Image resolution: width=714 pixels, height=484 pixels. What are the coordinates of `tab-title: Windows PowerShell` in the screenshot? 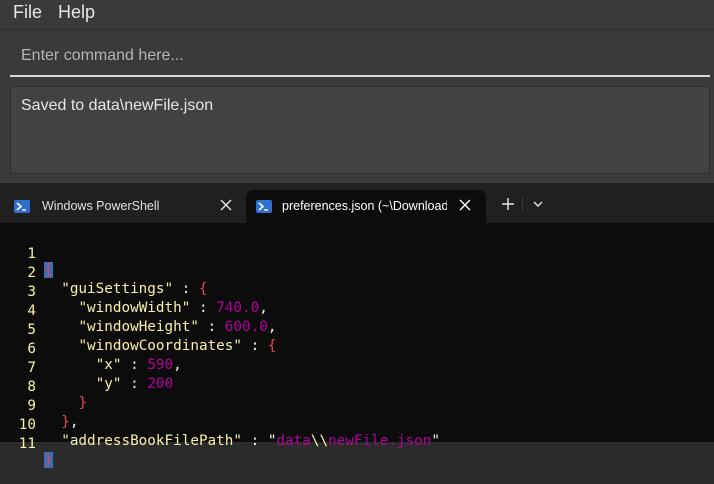 It's located at (101, 206).